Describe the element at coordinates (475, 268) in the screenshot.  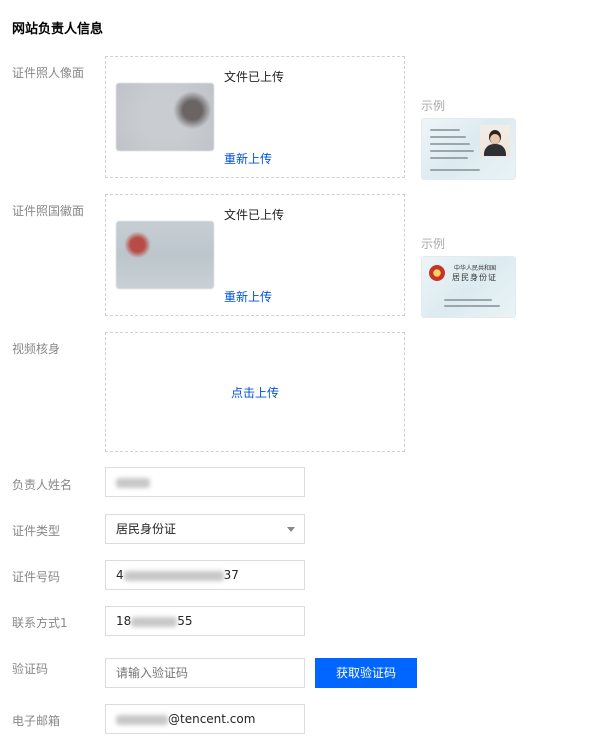
I see `card-country-text: 中华人民共和国` at that location.